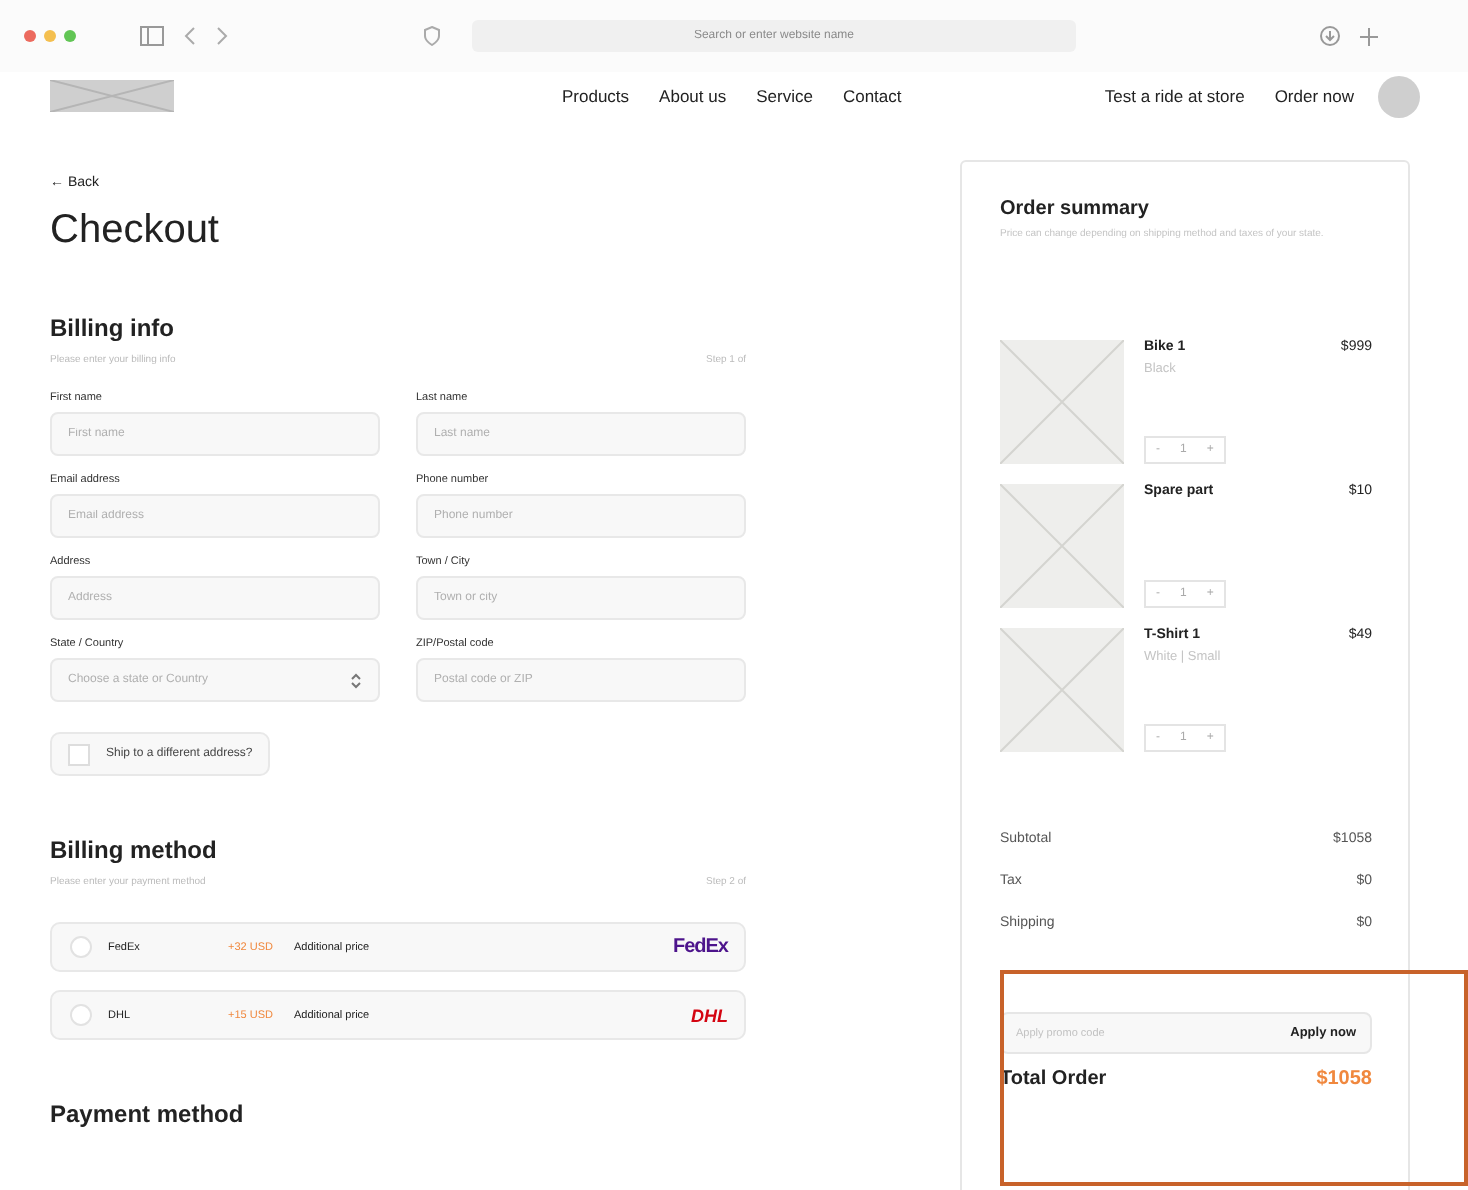  What do you see at coordinates (113, 328) in the screenshot?
I see `section-heading: Billing info` at bounding box center [113, 328].